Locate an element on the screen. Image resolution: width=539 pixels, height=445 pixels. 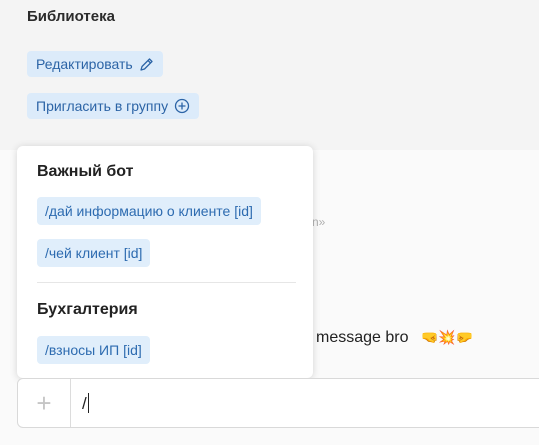
message-input: / is located at coordinates (85, 403).